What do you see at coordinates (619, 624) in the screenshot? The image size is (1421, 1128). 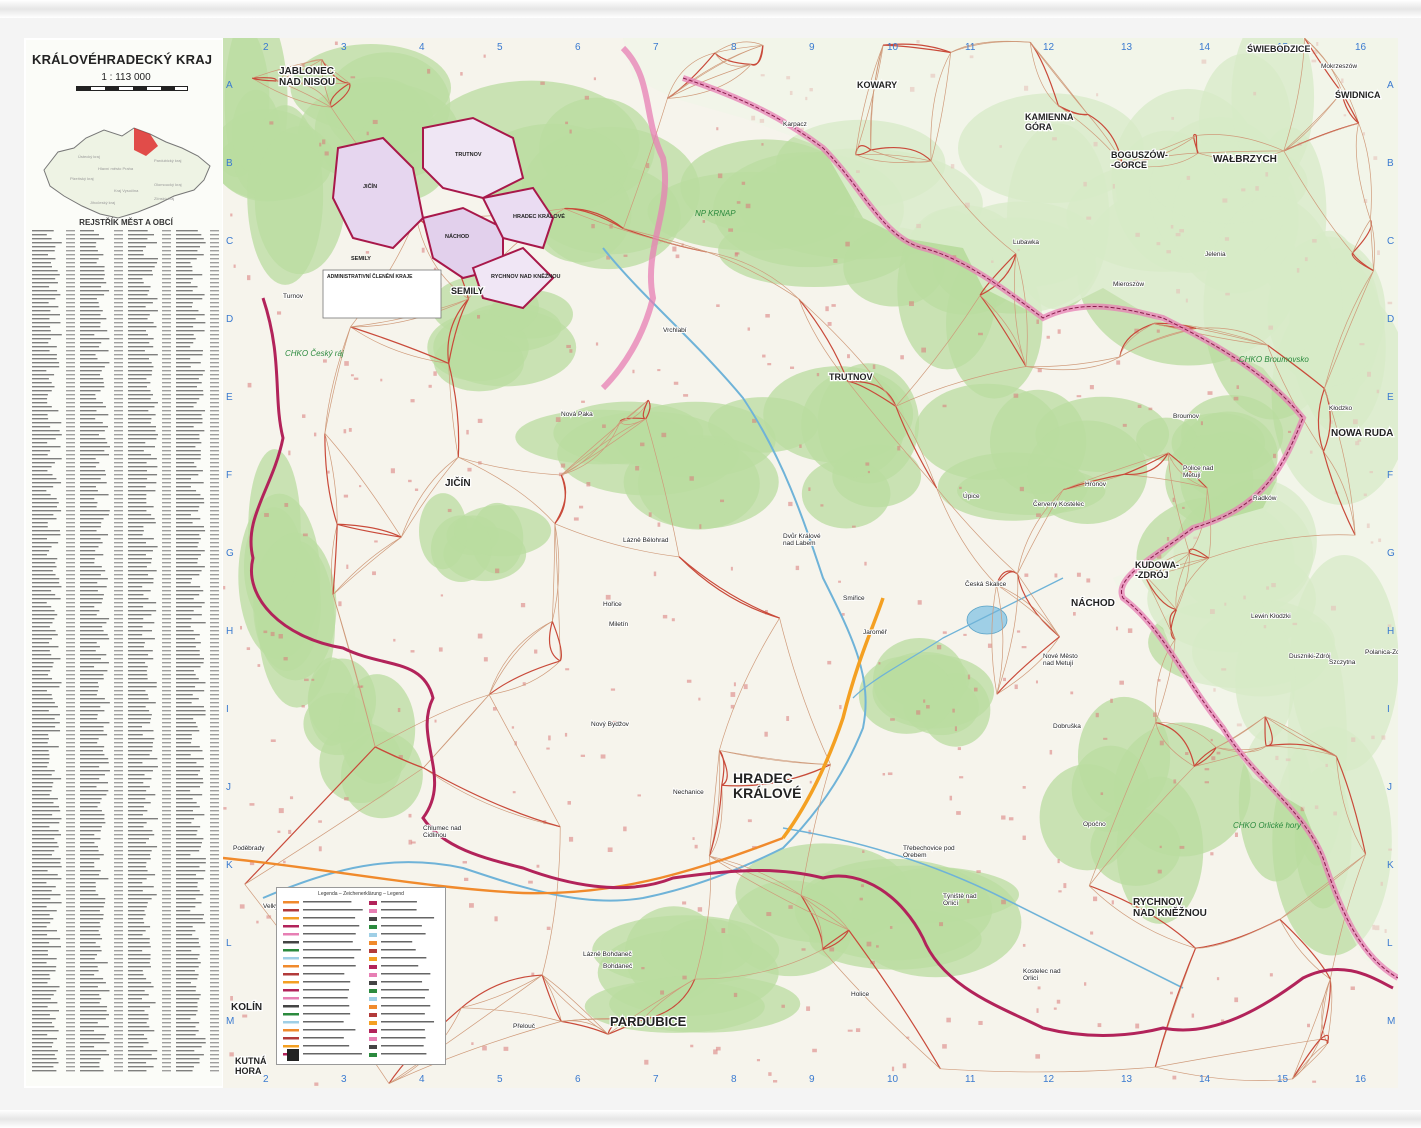 I see `town-label: Miletín` at bounding box center [619, 624].